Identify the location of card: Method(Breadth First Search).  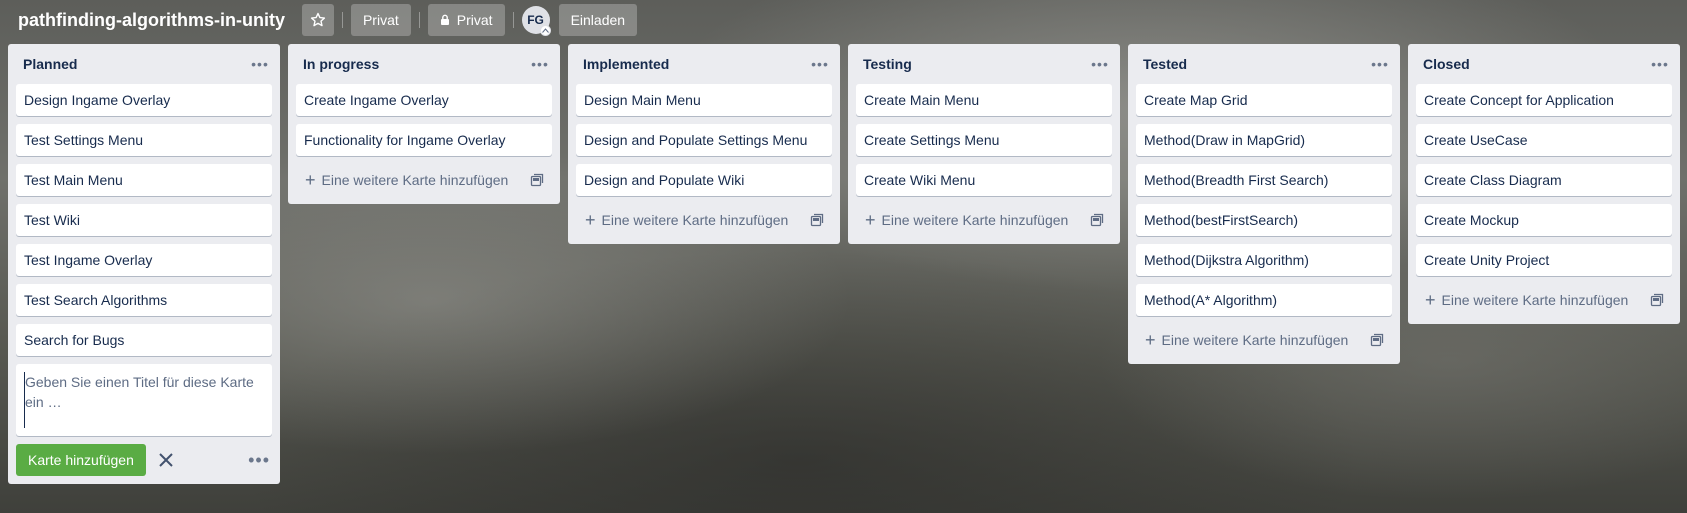
(1264, 180).